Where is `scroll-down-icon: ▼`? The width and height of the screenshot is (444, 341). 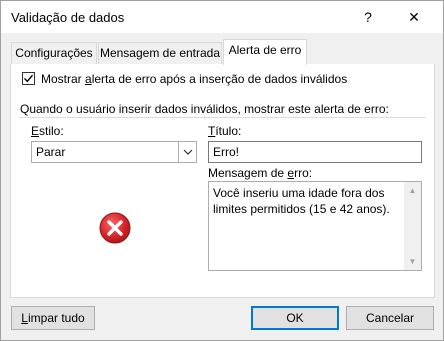 scroll-down-icon: ▼ is located at coordinates (412, 261).